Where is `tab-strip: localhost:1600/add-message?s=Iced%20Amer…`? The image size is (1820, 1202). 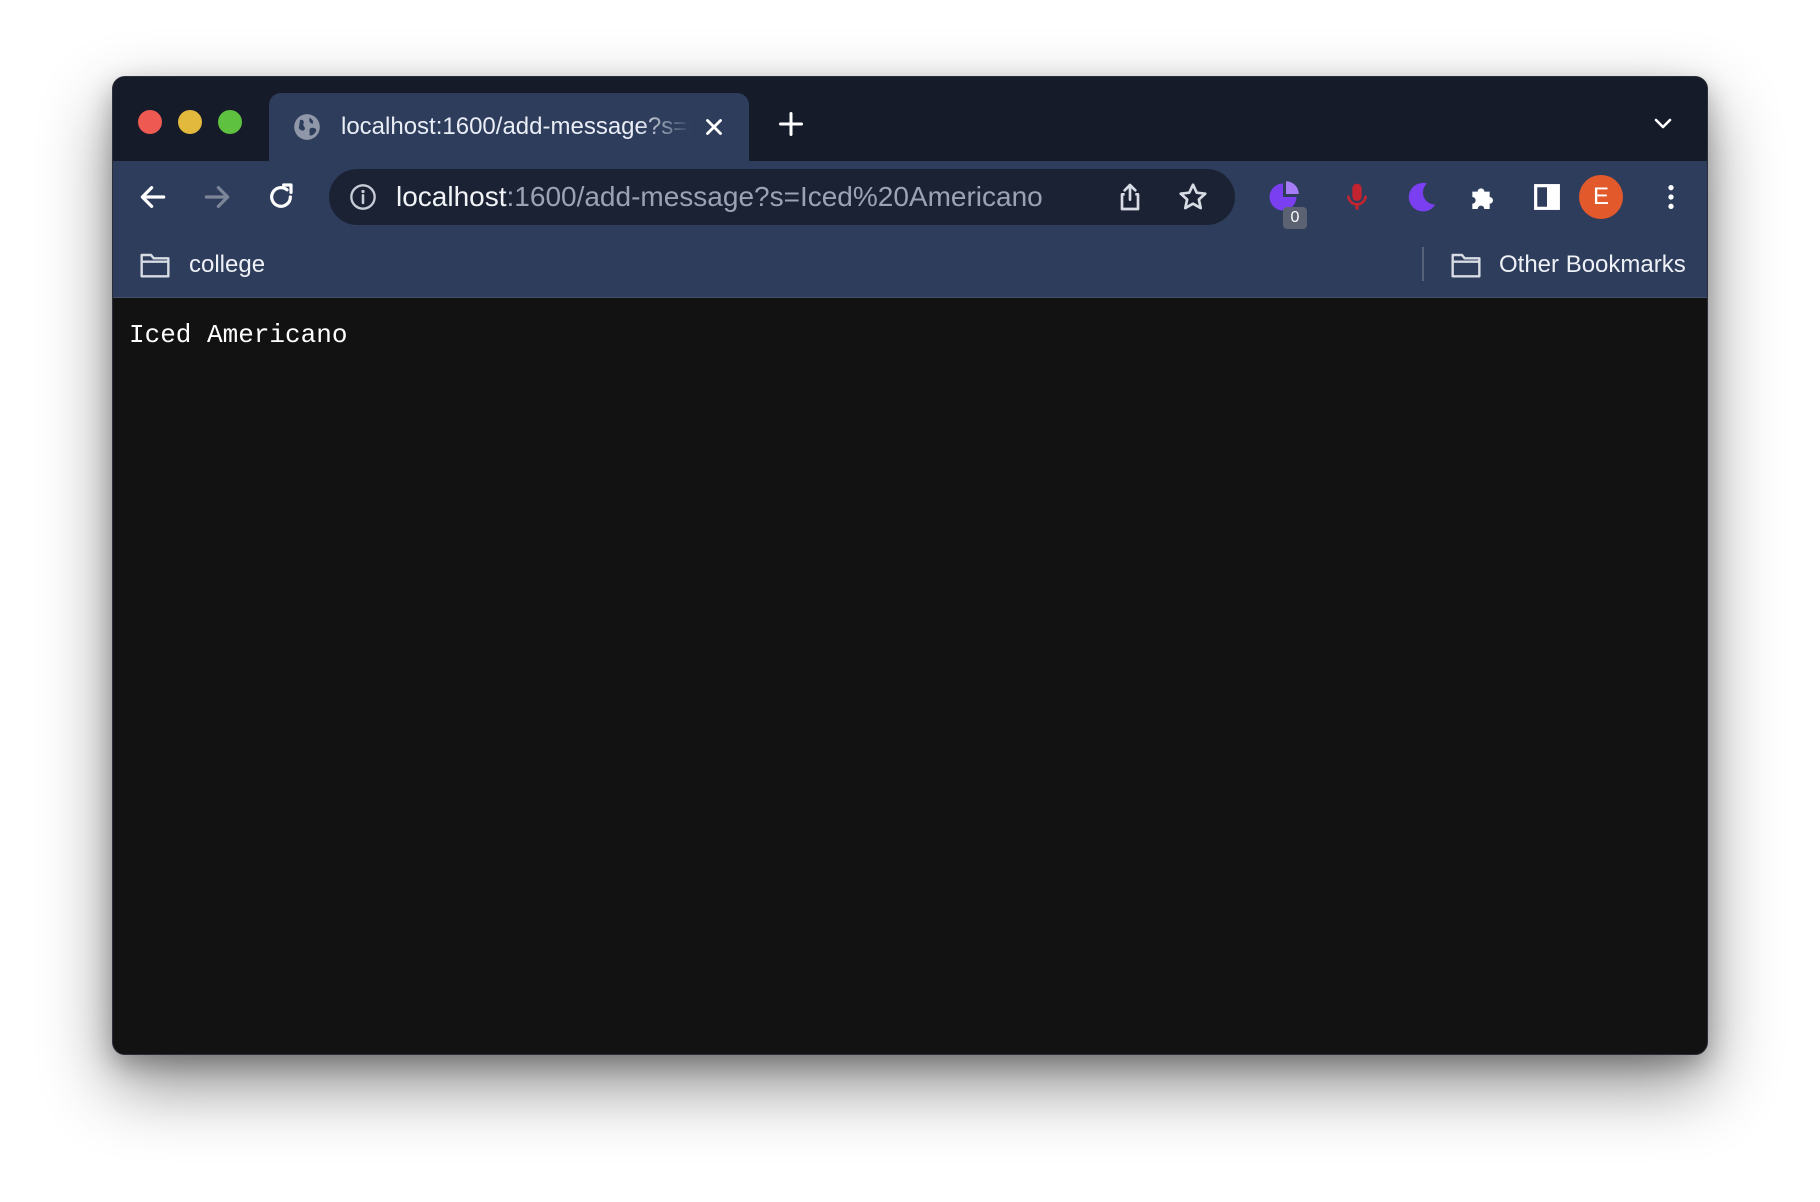
tab-strip: localhost:1600/add-message?s=Iced%20Amer… is located at coordinates (910, 119).